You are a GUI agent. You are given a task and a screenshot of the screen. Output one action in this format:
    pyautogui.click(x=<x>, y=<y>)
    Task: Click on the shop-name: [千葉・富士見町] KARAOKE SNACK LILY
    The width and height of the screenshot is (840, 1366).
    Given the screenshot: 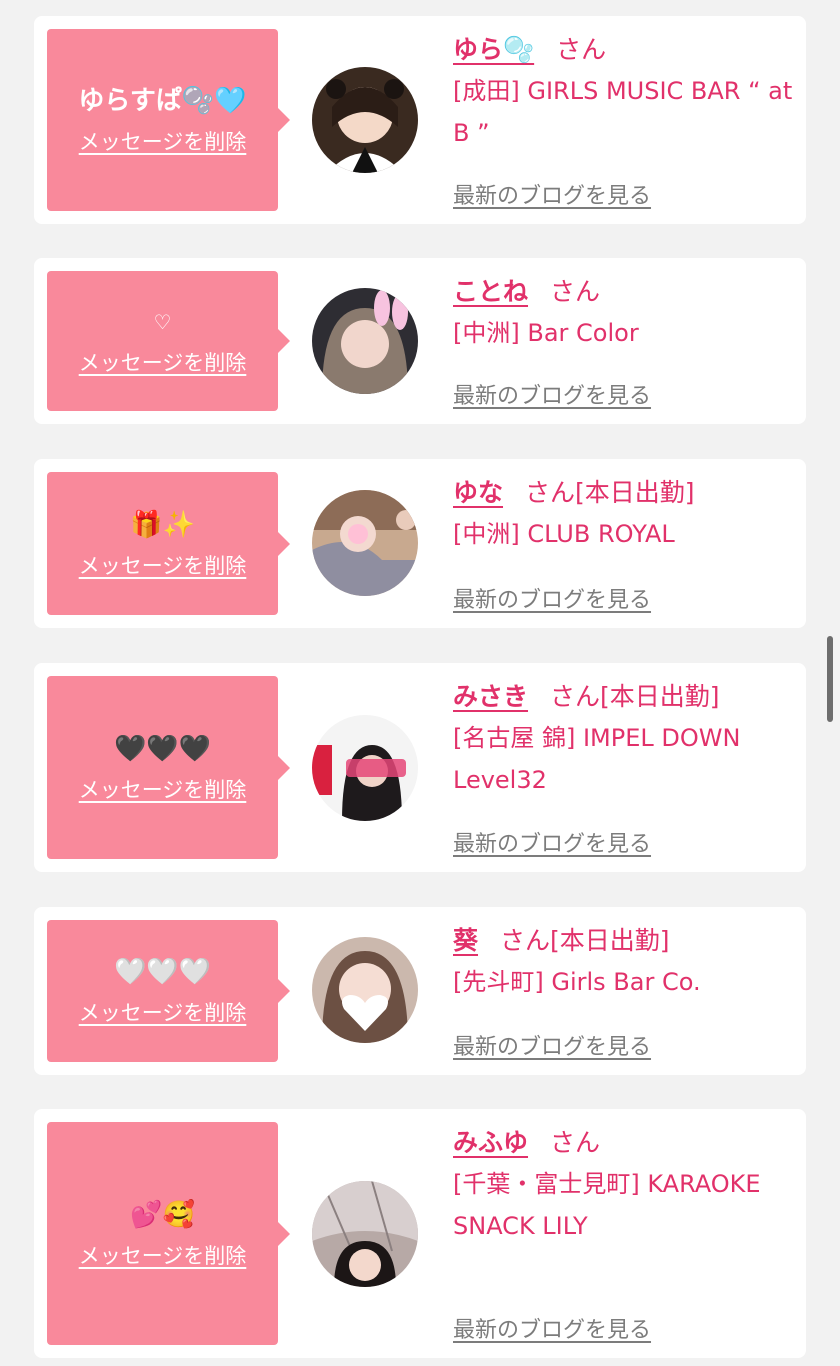 What is the action you would take?
    pyautogui.click(x=607, y=1205)
    